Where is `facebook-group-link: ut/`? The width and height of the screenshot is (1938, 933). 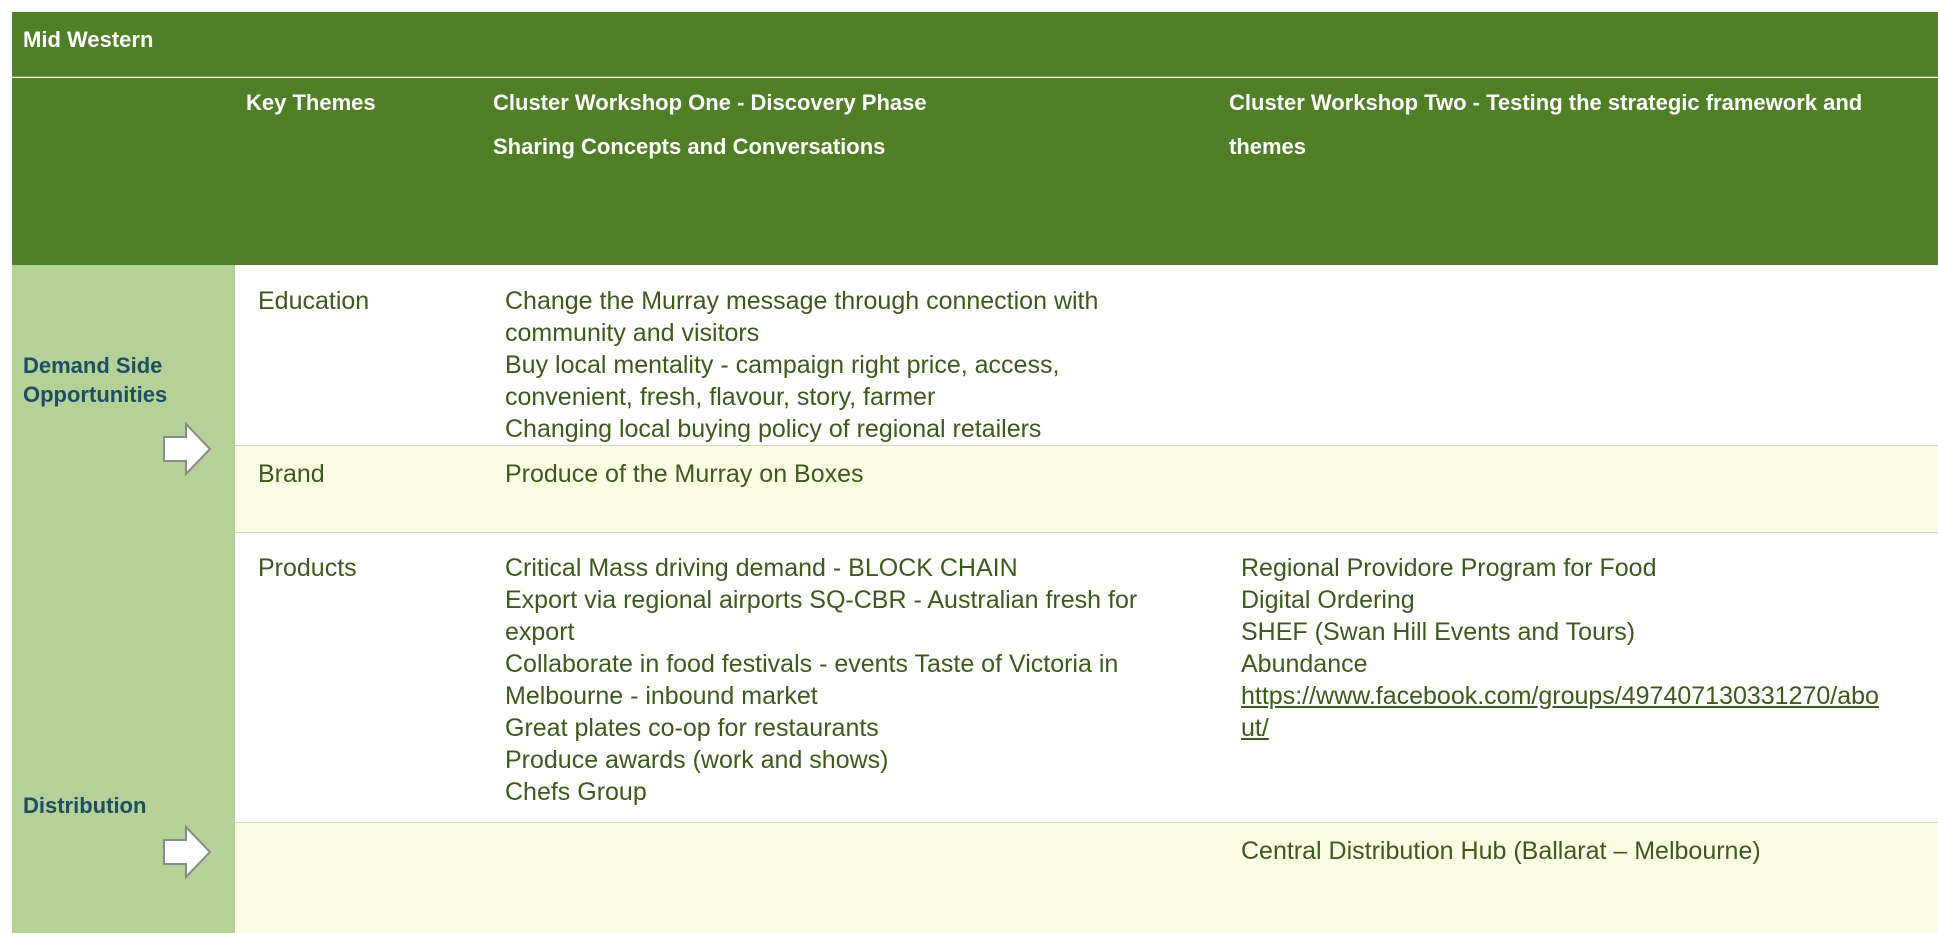
facebook-group-link: ut/ is located at coordinates (1560, 728).